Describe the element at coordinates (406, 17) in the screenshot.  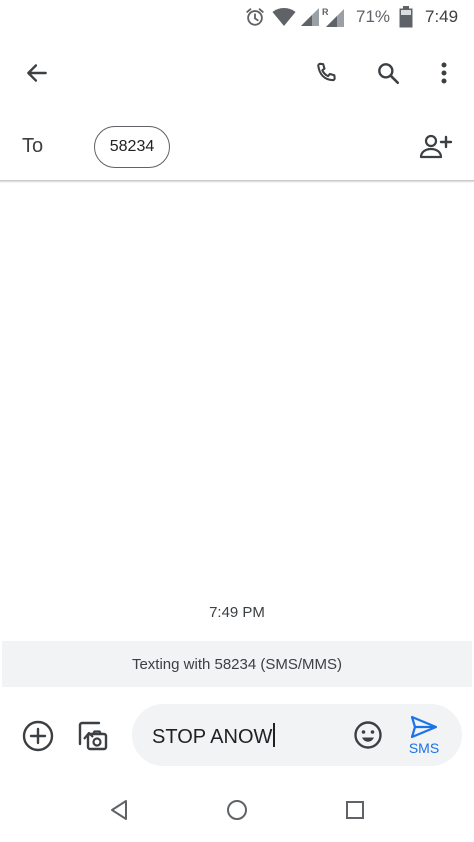
I see `battery-icon` at that location.